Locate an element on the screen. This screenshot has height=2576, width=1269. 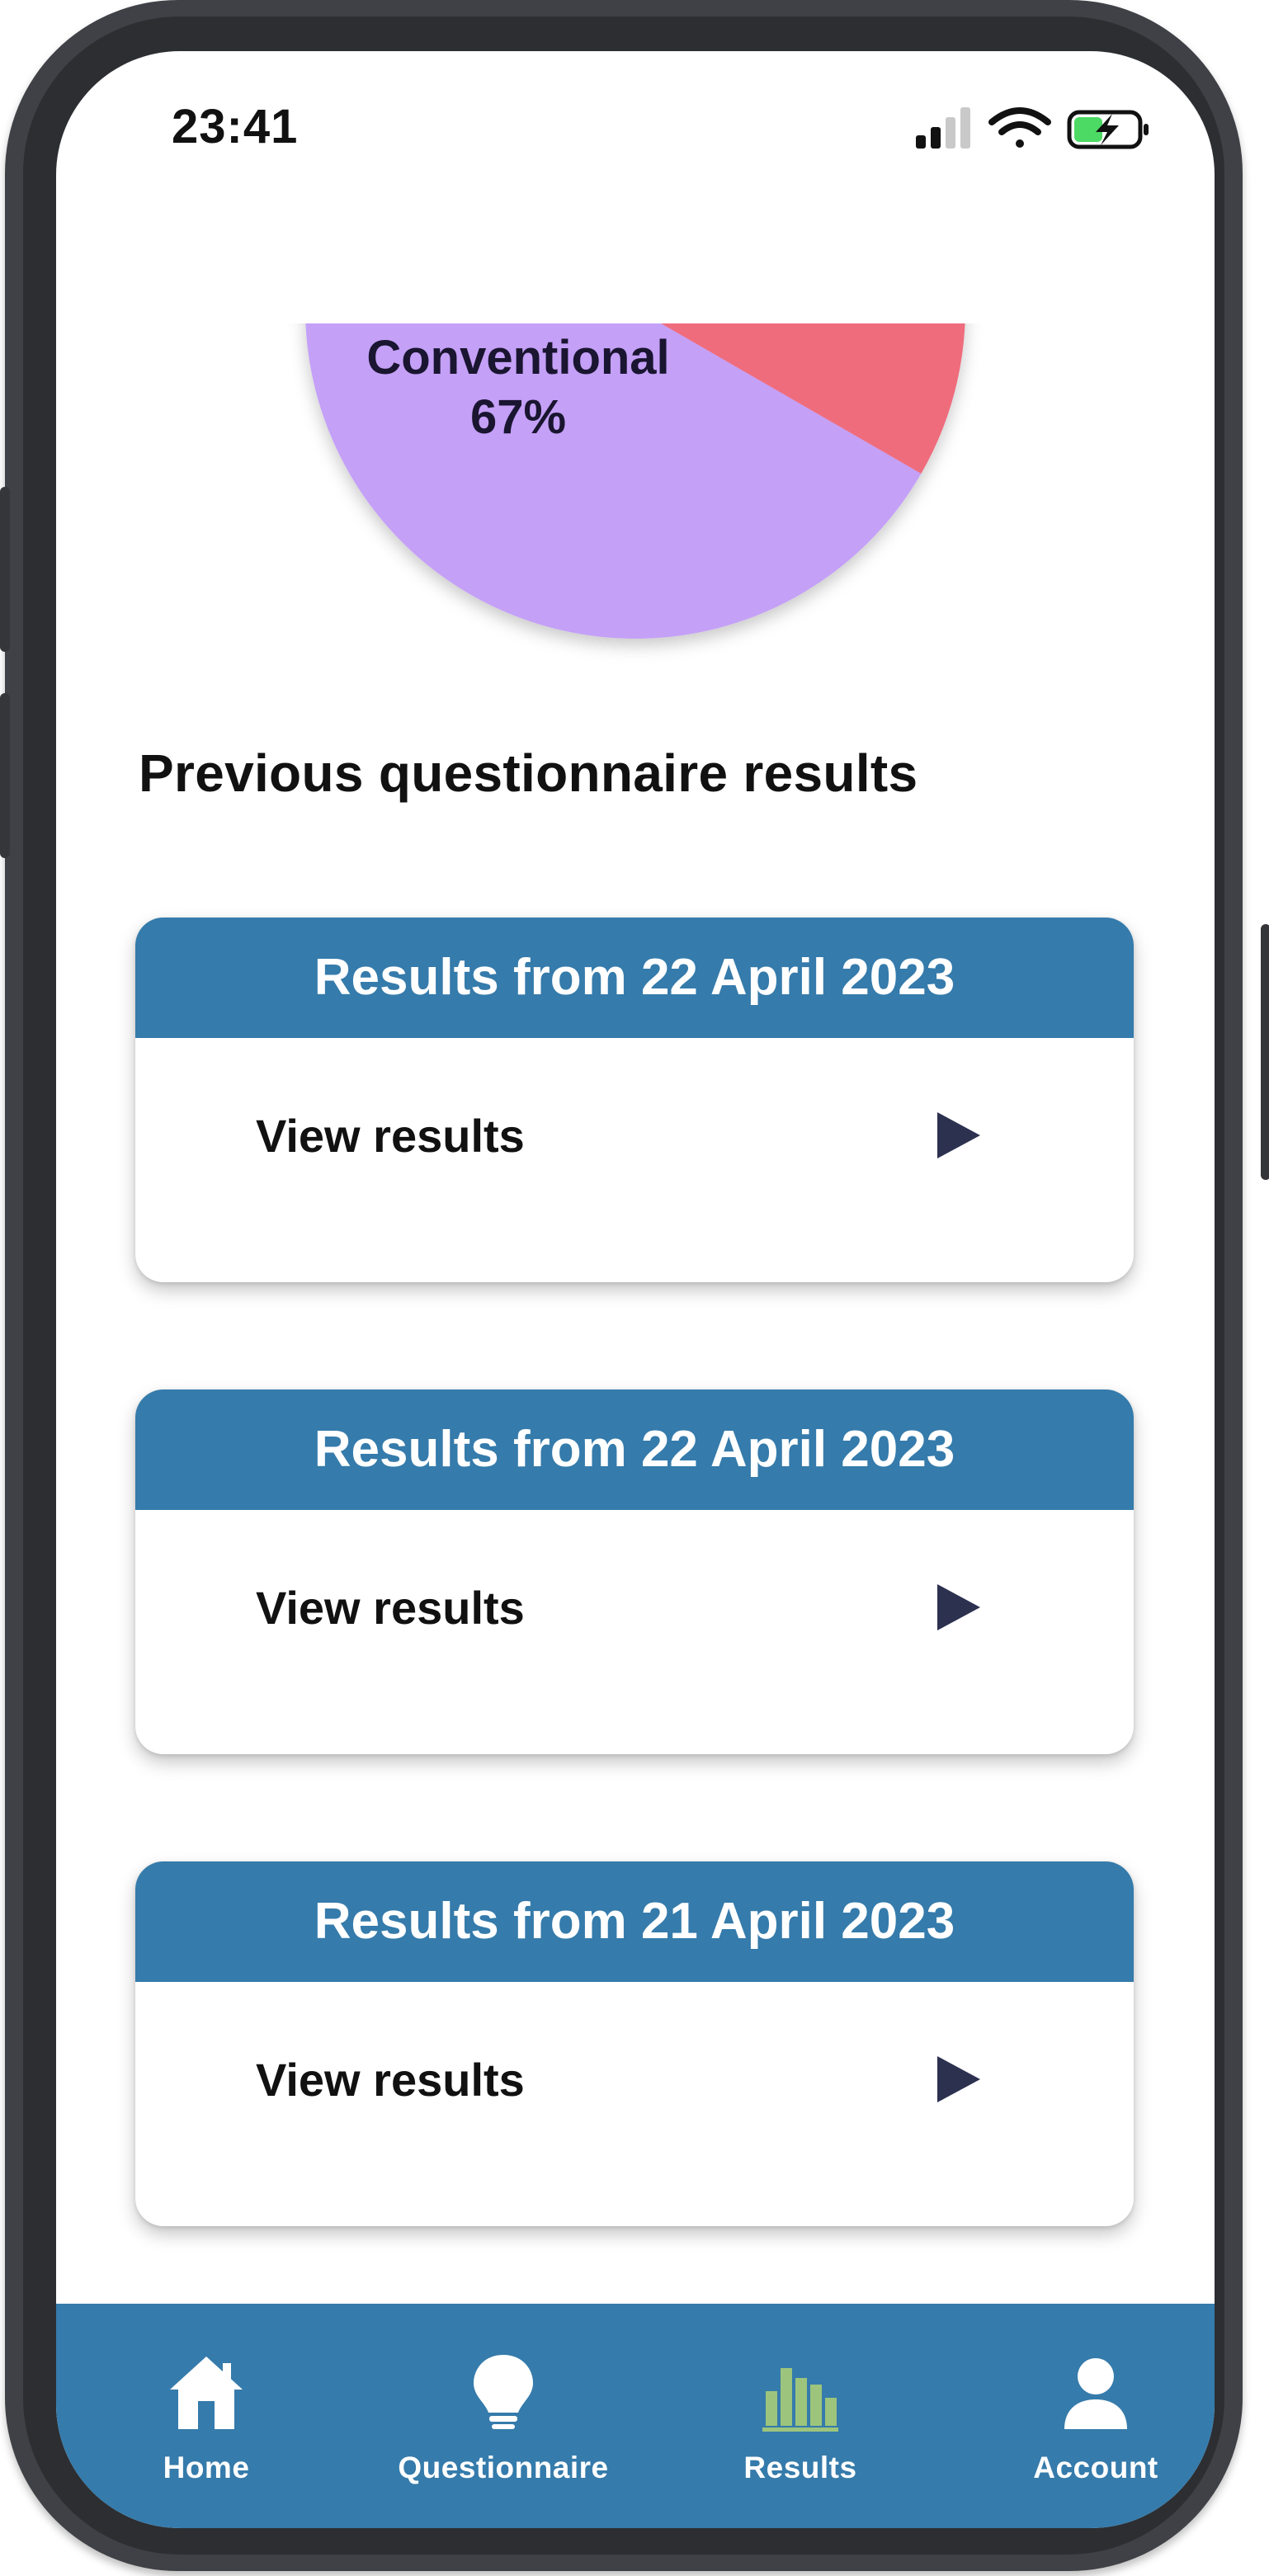
lightbulb-icon is located at coordinates (504, 2392).